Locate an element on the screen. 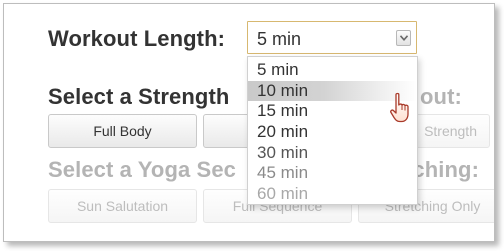 This screenshot has width=504, height=251. workout-length-label: Workout Length: is located at coordinates (137, 38).